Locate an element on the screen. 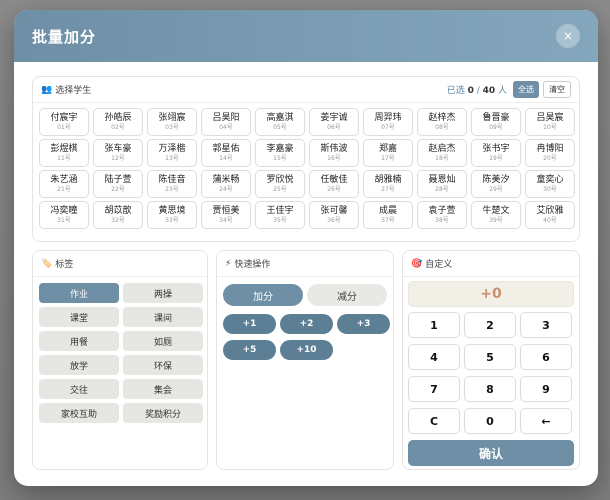  close-icon: × is located at coordinates (568, 36).